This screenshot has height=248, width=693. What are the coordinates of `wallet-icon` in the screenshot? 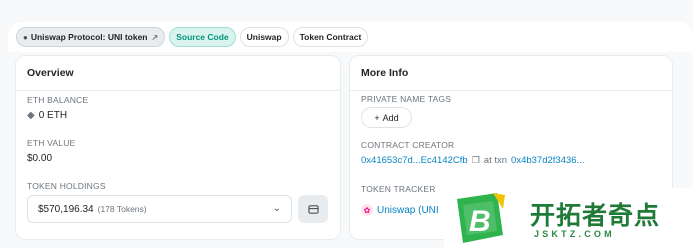 It's located at (313, 209).